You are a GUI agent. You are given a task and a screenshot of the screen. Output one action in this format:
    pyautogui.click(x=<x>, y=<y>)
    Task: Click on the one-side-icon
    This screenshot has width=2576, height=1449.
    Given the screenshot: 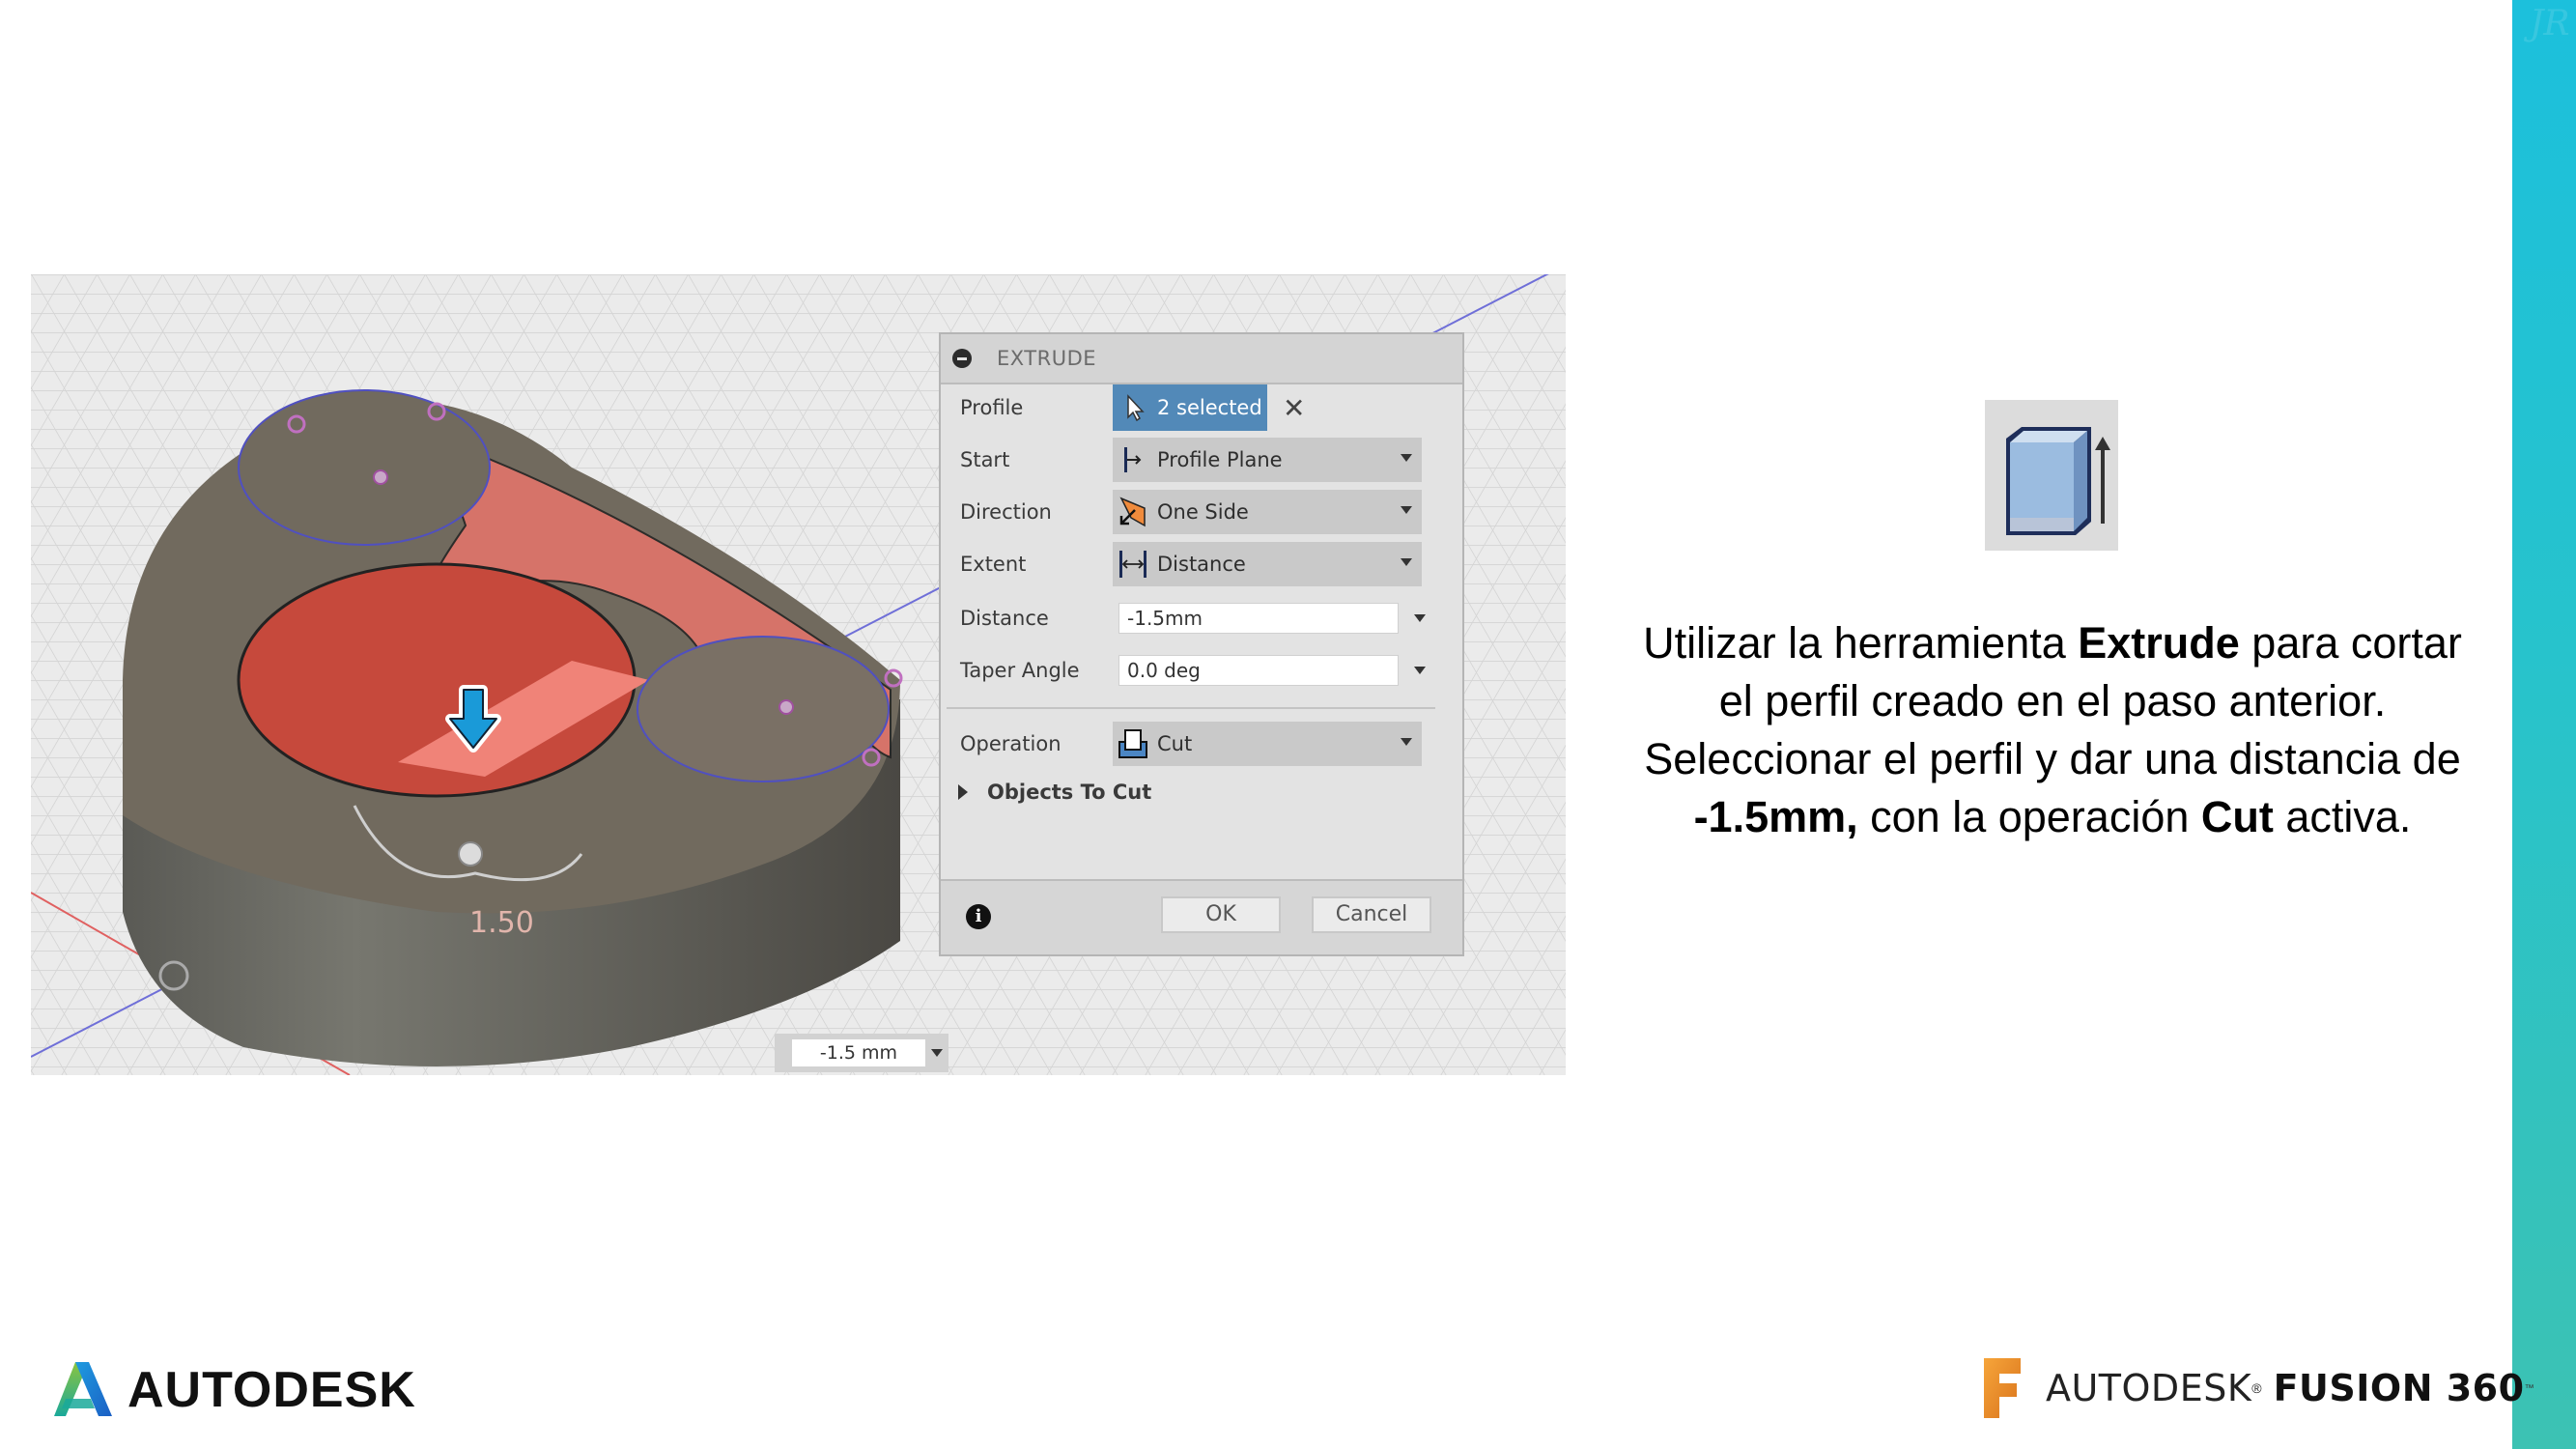 What is the action you would take?
    pyautogui.click(x=1133, y=512)
    